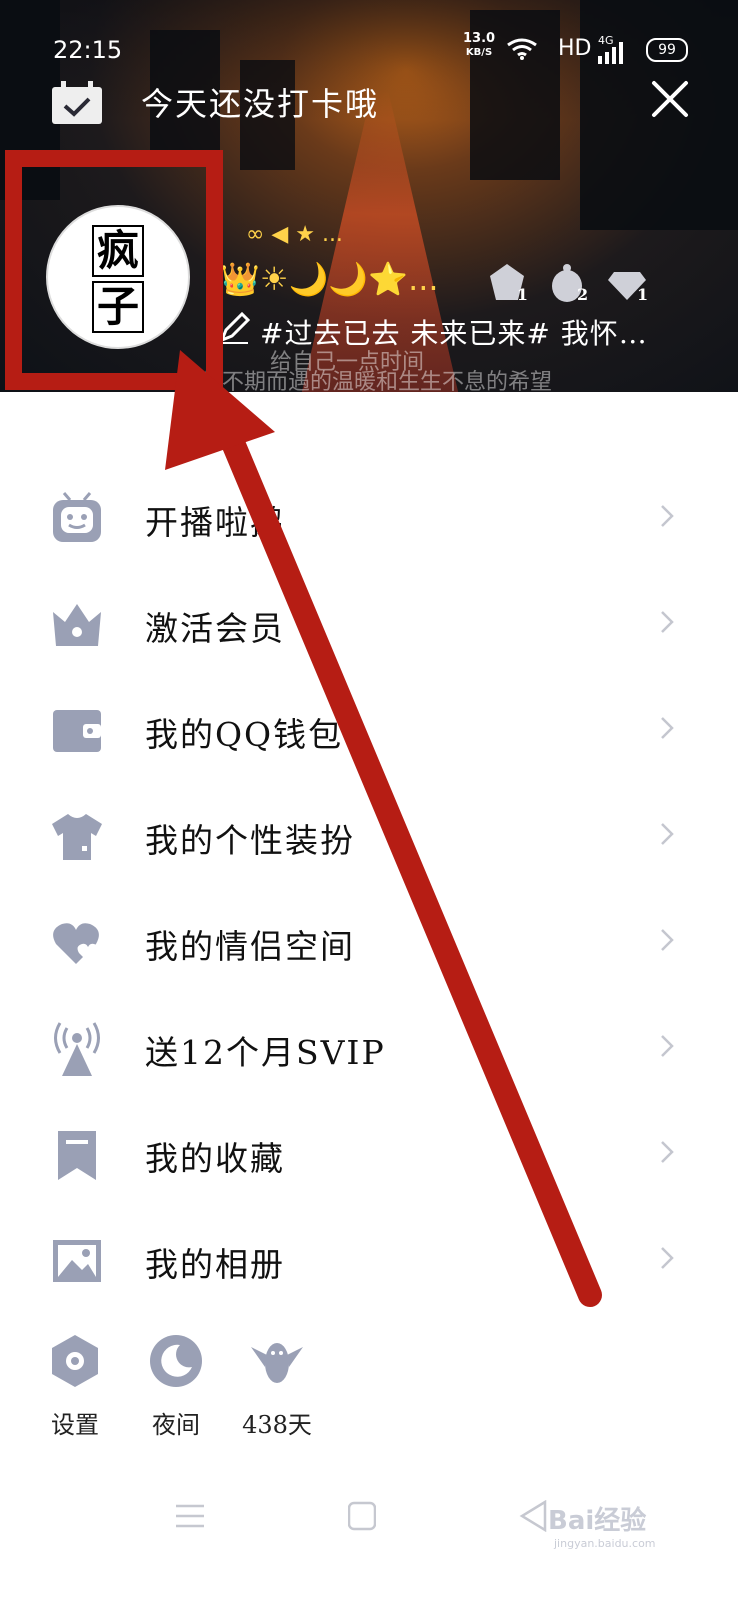 The width and height of the screenshot is (738, 1600). I want to click on wallet-icon, so click(77, 731).